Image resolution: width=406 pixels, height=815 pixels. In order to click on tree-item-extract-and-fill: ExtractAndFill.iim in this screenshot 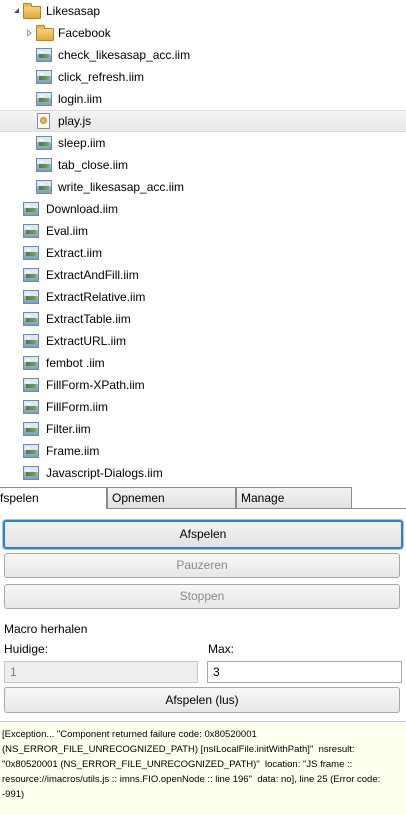, I will do `click(203, 275)`.